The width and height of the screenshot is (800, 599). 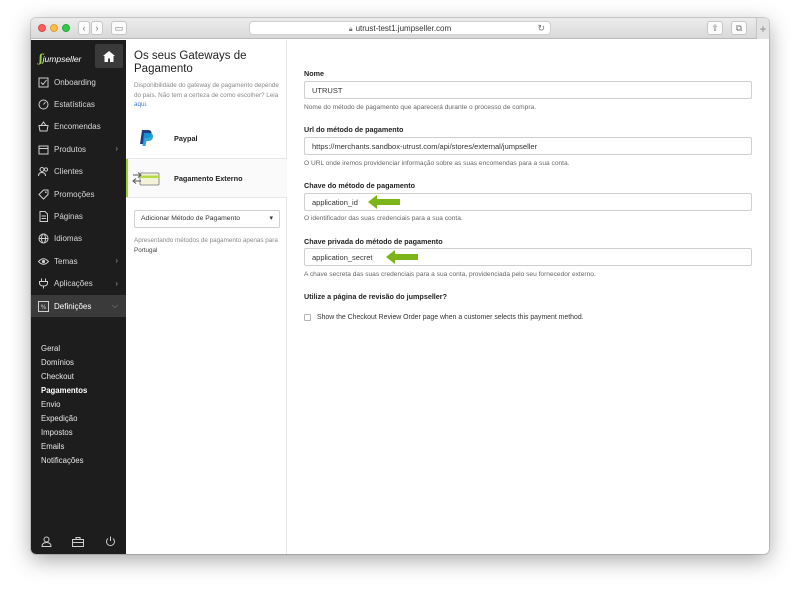 I want to click on sidebar-item-label: Encomendas, so click(x=77, y=127).